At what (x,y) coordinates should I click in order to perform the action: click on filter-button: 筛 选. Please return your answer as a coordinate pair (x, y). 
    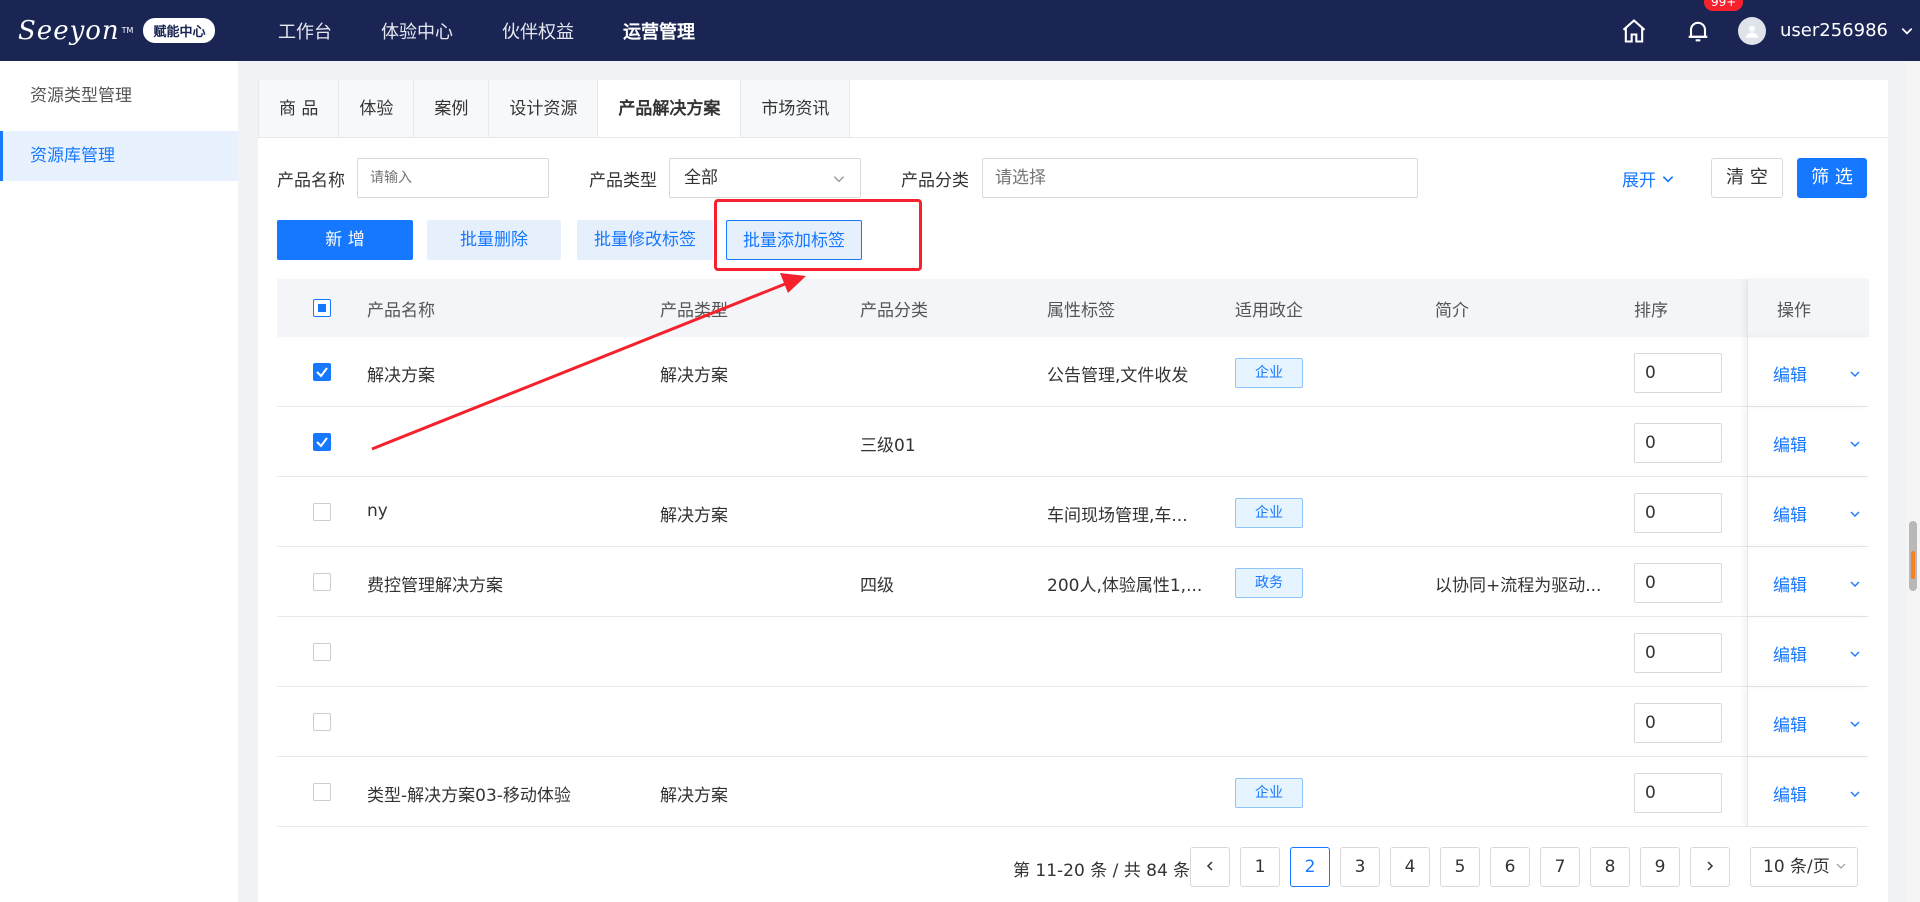
    Looking at the image, I should click on (1832, 178).